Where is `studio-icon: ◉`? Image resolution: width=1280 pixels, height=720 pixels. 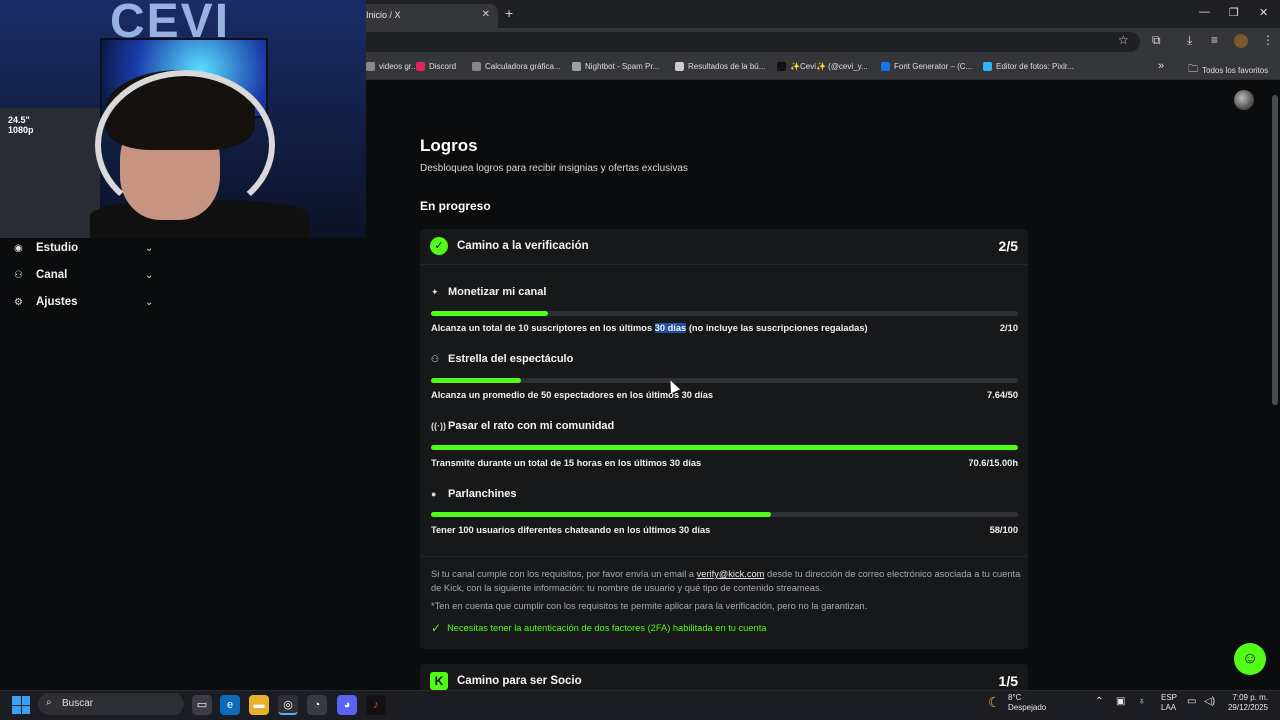 studio-icon: ◉ is located at coordinates (18, 248).